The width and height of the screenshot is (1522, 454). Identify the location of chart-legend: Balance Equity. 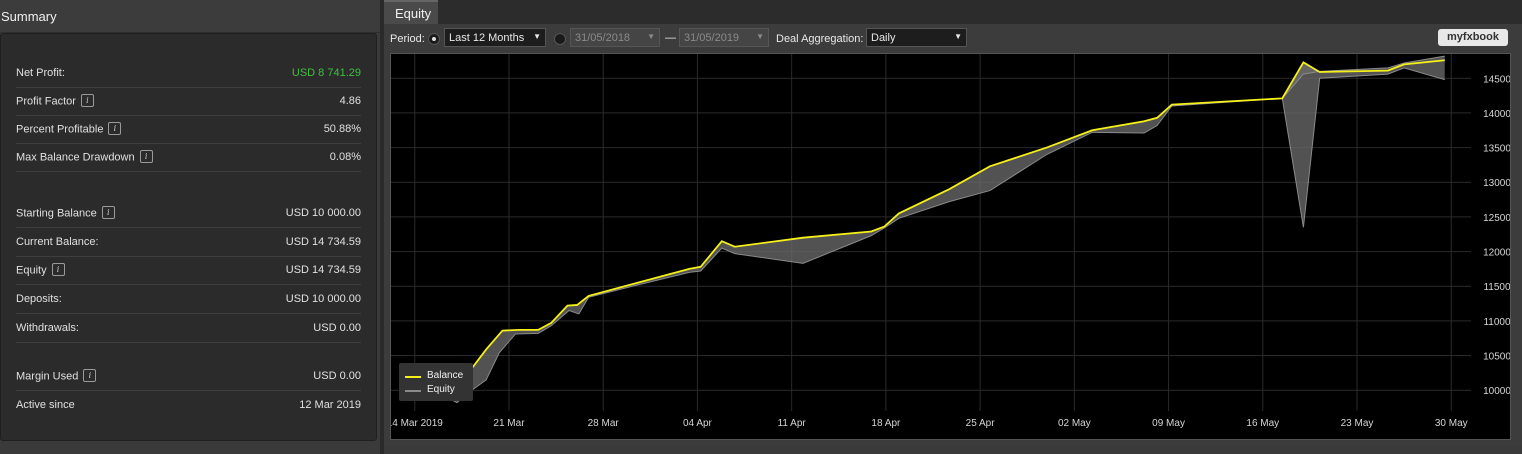
(436, 382).